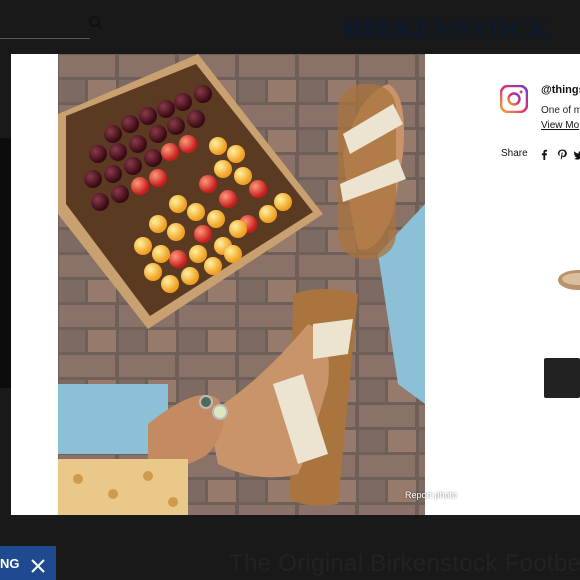 This screenshot has width=580, height=580. What do you see at coordinates (562, 154) in the screenshot?
I see `pinterest-icon` at bounding box center [562, 154].